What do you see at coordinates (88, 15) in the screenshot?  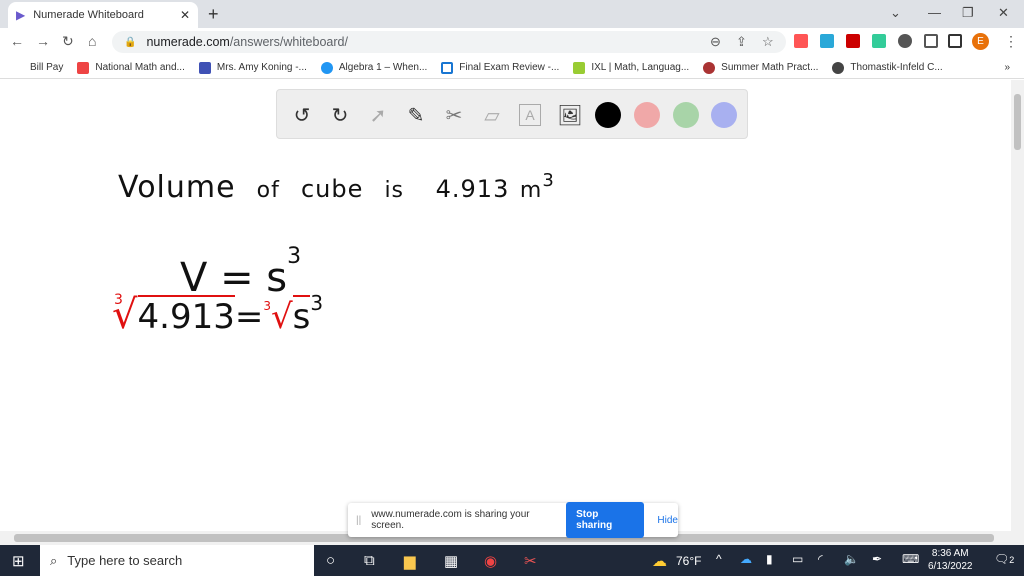 I see `tab-title: Numerade Whiteboard` at bounding box center [88, 15].